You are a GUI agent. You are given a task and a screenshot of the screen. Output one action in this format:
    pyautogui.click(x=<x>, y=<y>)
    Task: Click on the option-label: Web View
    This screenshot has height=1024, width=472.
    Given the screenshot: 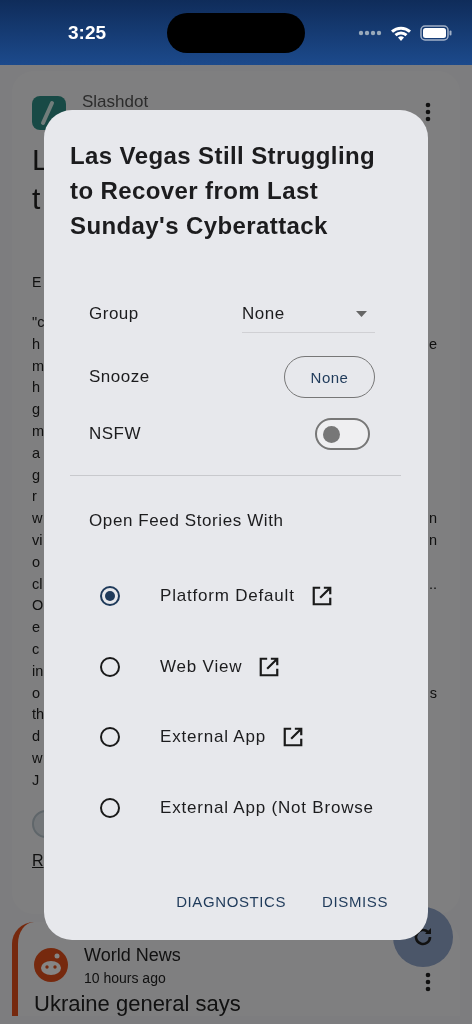 What is the action you would take?
    pyautogui.click(x=201, y=666)
    